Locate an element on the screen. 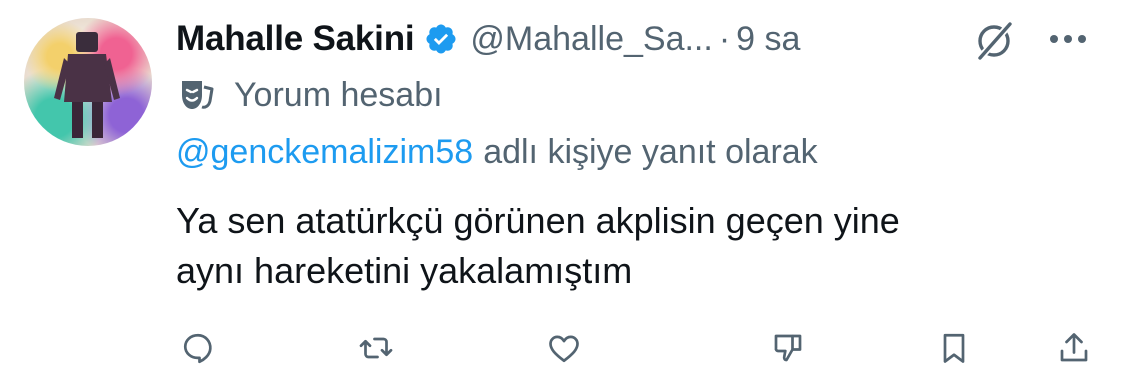  thumbs-down-icon is located at coordinates (788, 348).